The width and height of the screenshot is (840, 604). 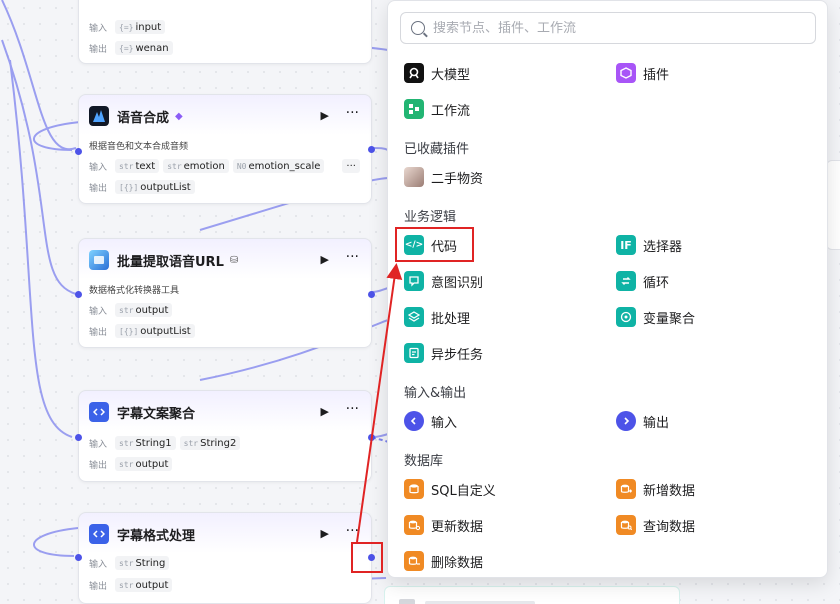 I want to click on param-chip: str emotion, so click(x=196, y=166).